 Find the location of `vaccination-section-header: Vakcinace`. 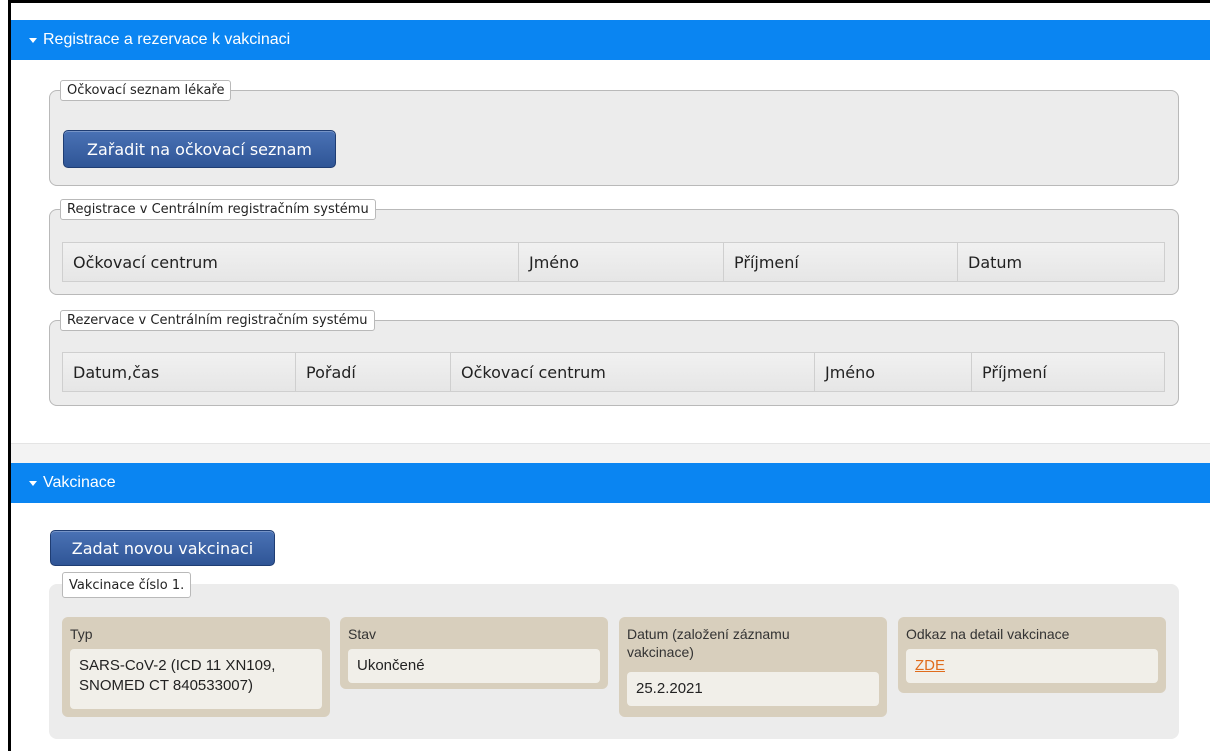

vaccination-section-header: Vakcinace is located at coordinates (610, 483).